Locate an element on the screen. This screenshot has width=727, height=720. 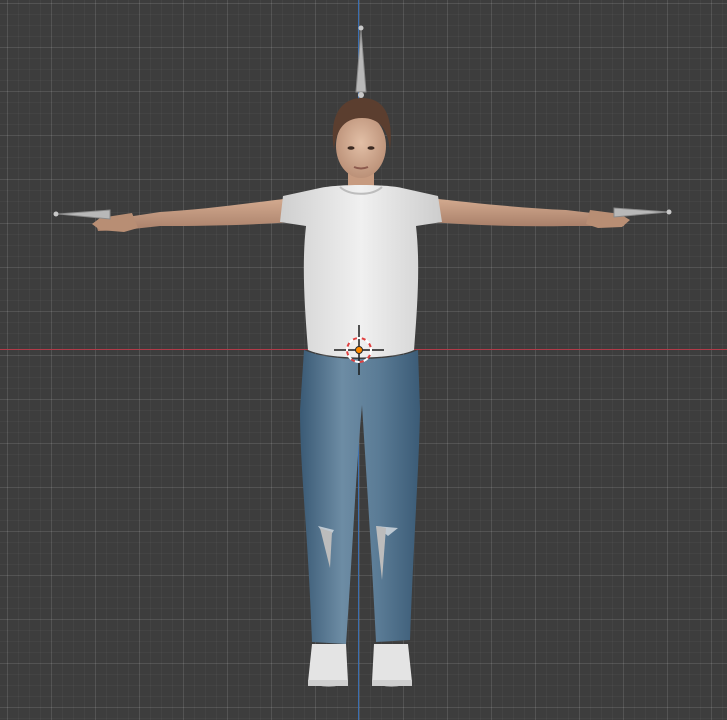
left-hand-bone-tip is located at coordinates (56, 214).